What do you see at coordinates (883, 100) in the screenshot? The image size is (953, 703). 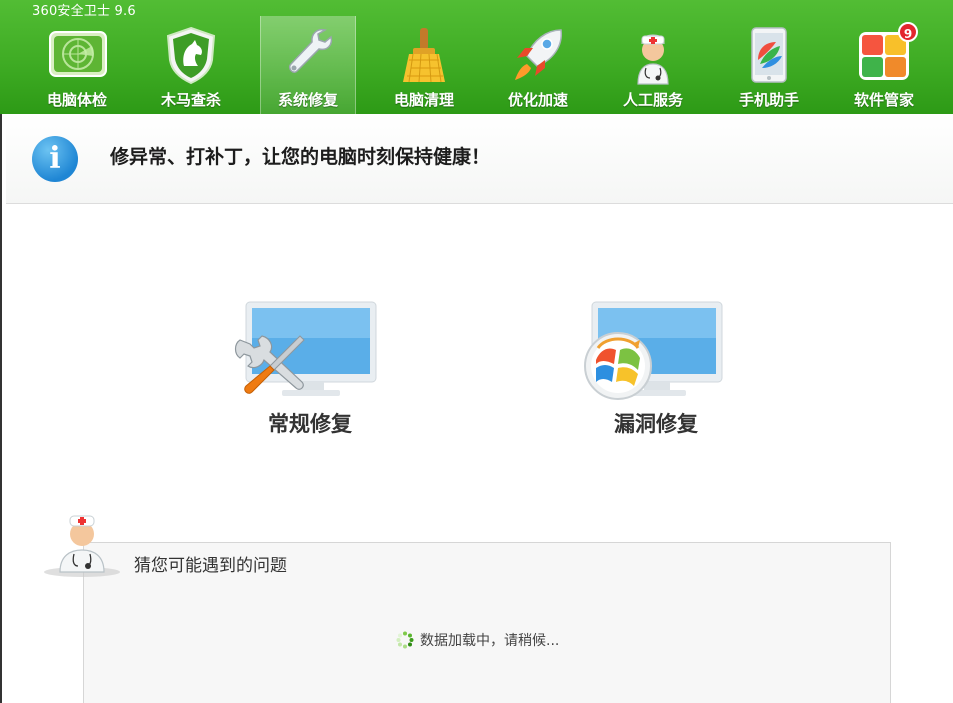 I see `nav-label: 软件管家` at bounding box center [883, 100].